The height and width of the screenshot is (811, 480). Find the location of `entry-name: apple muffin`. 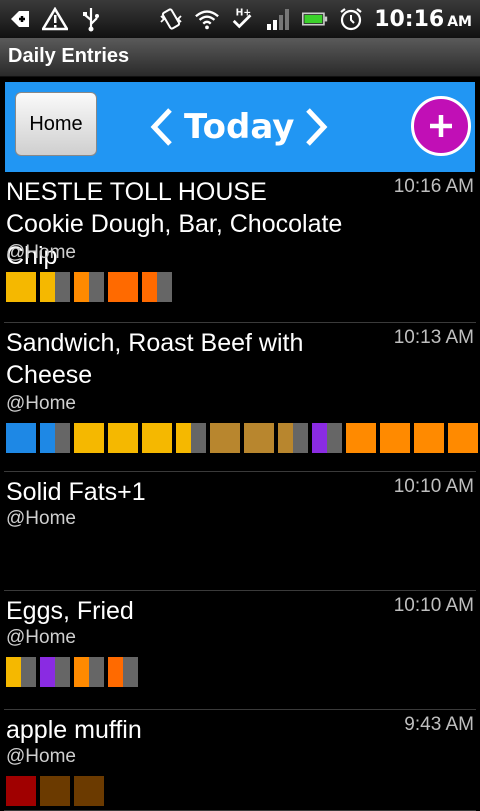

entry-name: apple muffin is located at coordinates (74, 730).